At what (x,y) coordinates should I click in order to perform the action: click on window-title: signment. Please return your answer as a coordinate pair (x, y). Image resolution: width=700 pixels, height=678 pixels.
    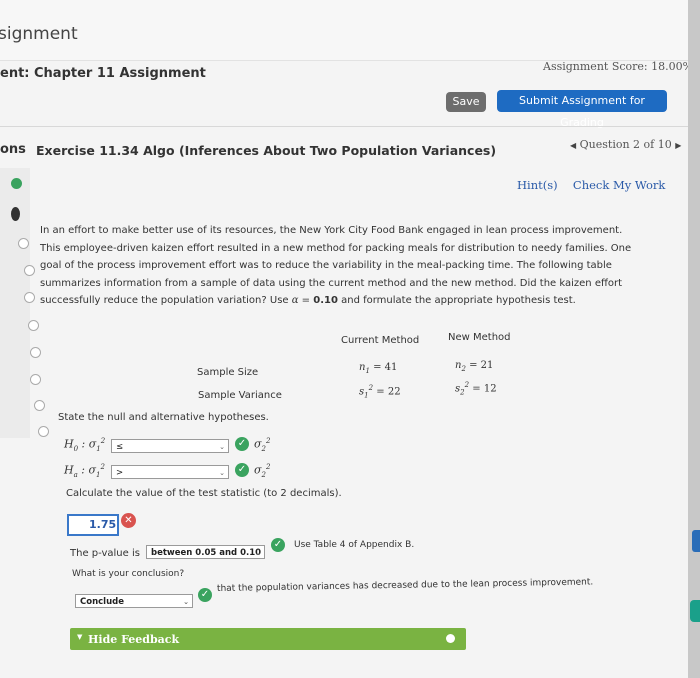
    Looking at the image, I should click on (39, 34).